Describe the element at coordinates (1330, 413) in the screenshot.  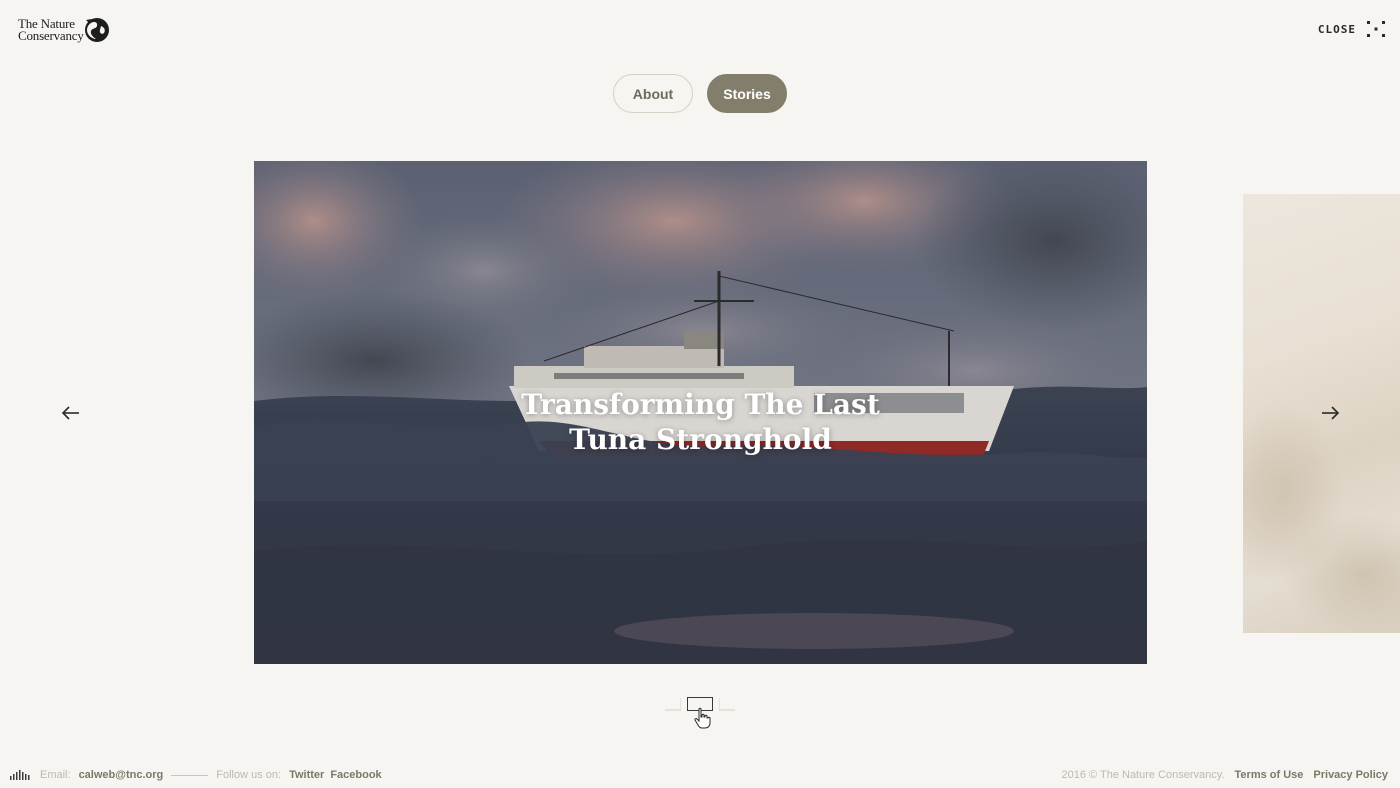
I see `arrow-right-icon` at that location.